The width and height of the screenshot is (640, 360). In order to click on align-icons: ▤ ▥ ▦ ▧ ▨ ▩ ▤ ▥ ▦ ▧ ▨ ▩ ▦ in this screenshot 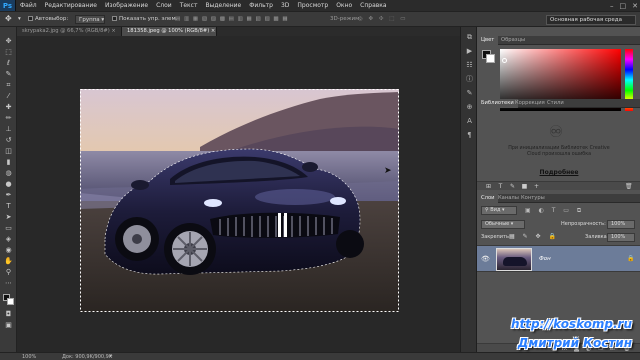, I will do `click(232, 19)`.